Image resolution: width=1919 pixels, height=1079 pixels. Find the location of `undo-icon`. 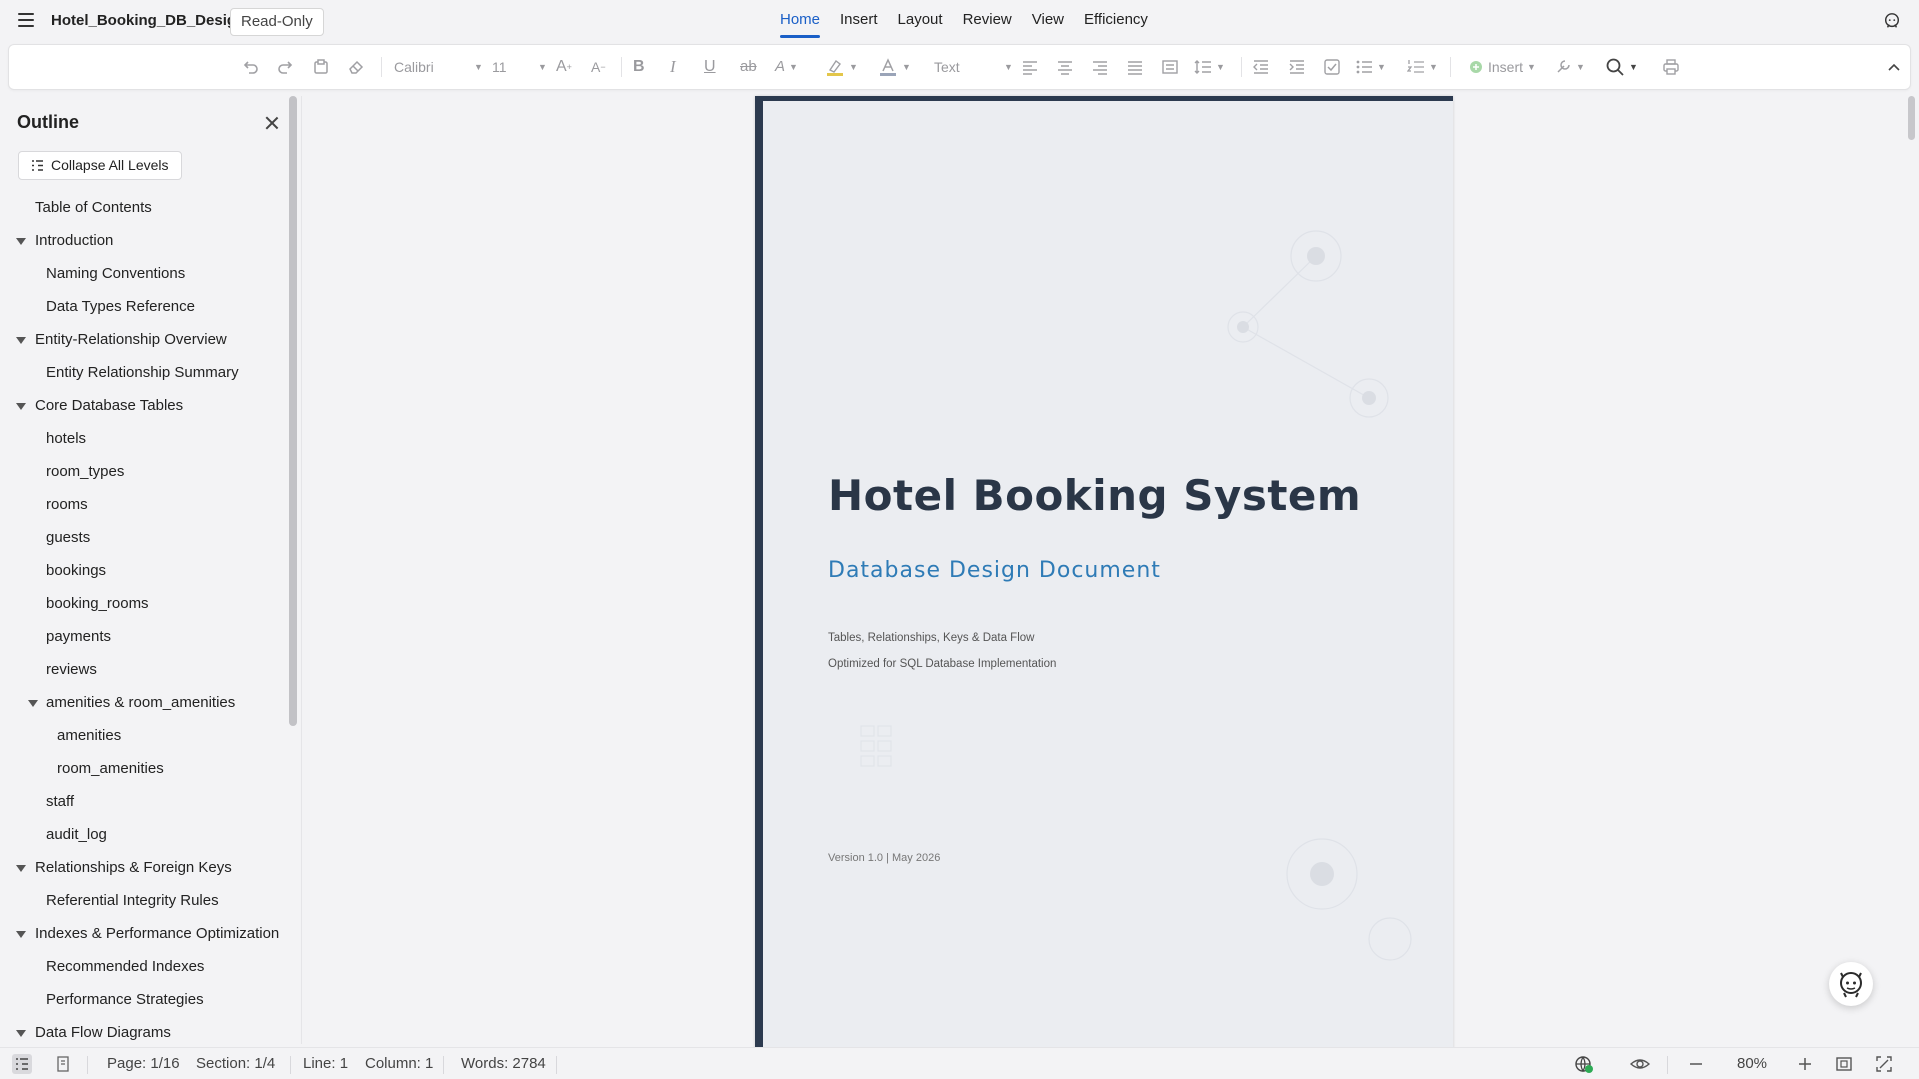

undo-icon is located at coordinates (250, 67).